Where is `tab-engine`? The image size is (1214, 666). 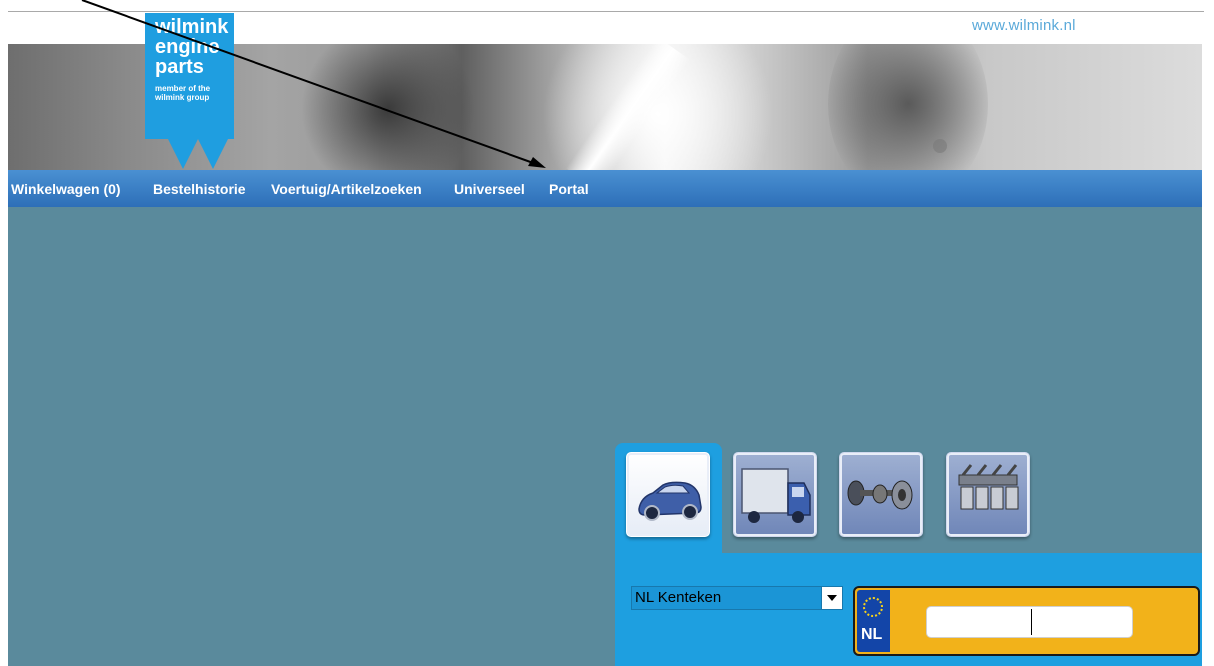
tab-engine is located at coordinates (988, 494).